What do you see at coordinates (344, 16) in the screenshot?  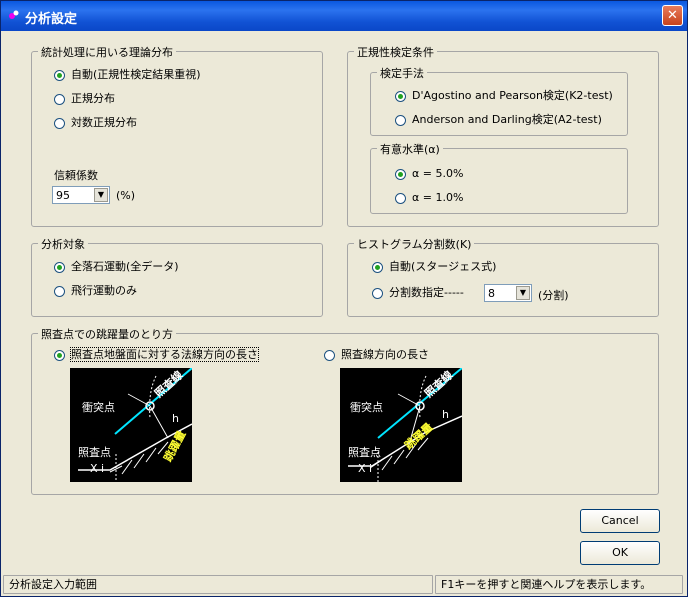 I see `title-bar: 分析設定 ✕` at bounding box center [344, 16].